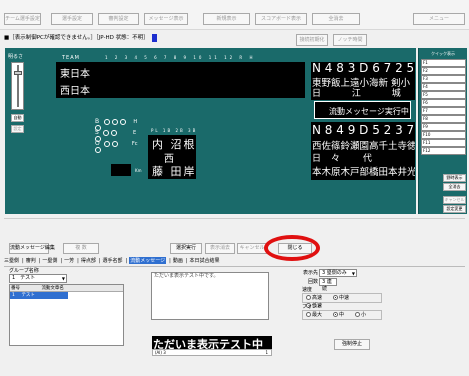 This screenshot has height=376, width=469. Describe the element at coordinates (454, 209) in the screenshot. I see `settings-change-button: 設定変更` at that location.